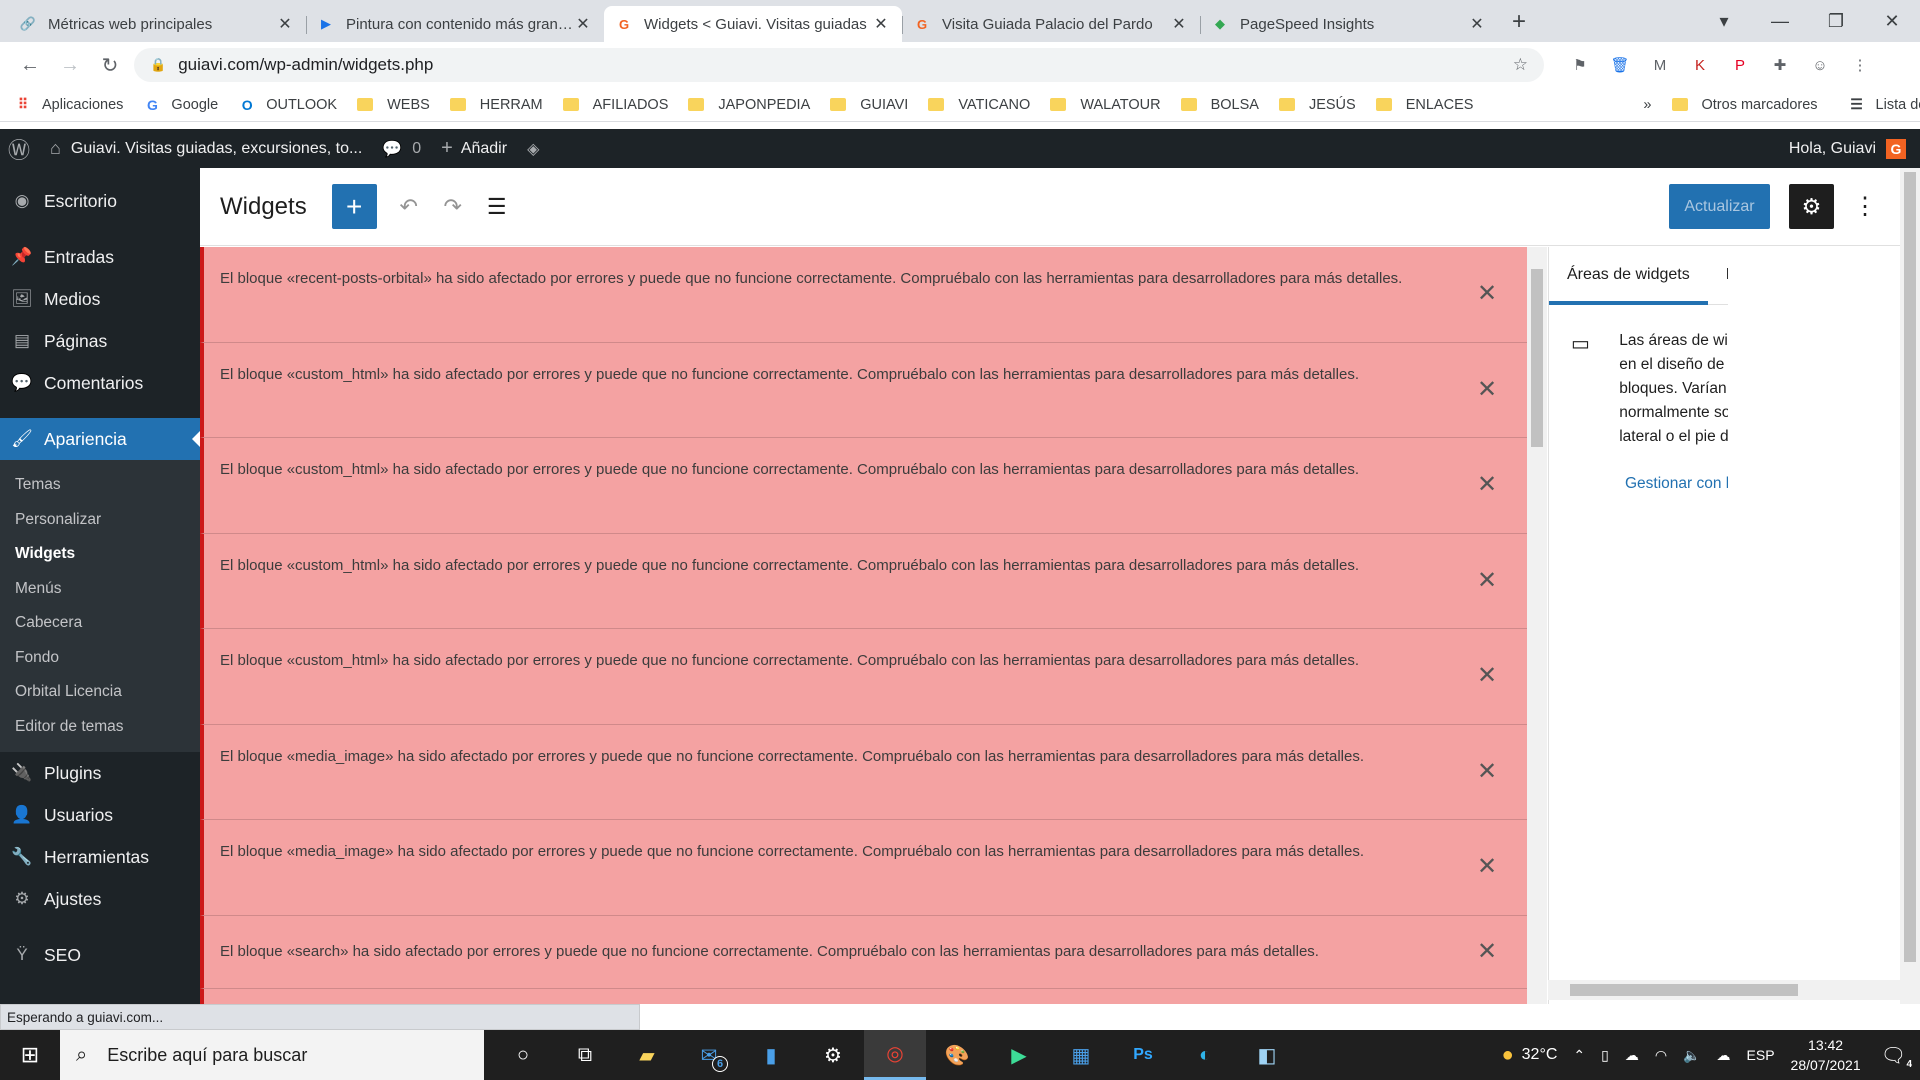  I want to click on taskbar-search: ⌕ Escribe aquí para buscar, so click(272, 1055).